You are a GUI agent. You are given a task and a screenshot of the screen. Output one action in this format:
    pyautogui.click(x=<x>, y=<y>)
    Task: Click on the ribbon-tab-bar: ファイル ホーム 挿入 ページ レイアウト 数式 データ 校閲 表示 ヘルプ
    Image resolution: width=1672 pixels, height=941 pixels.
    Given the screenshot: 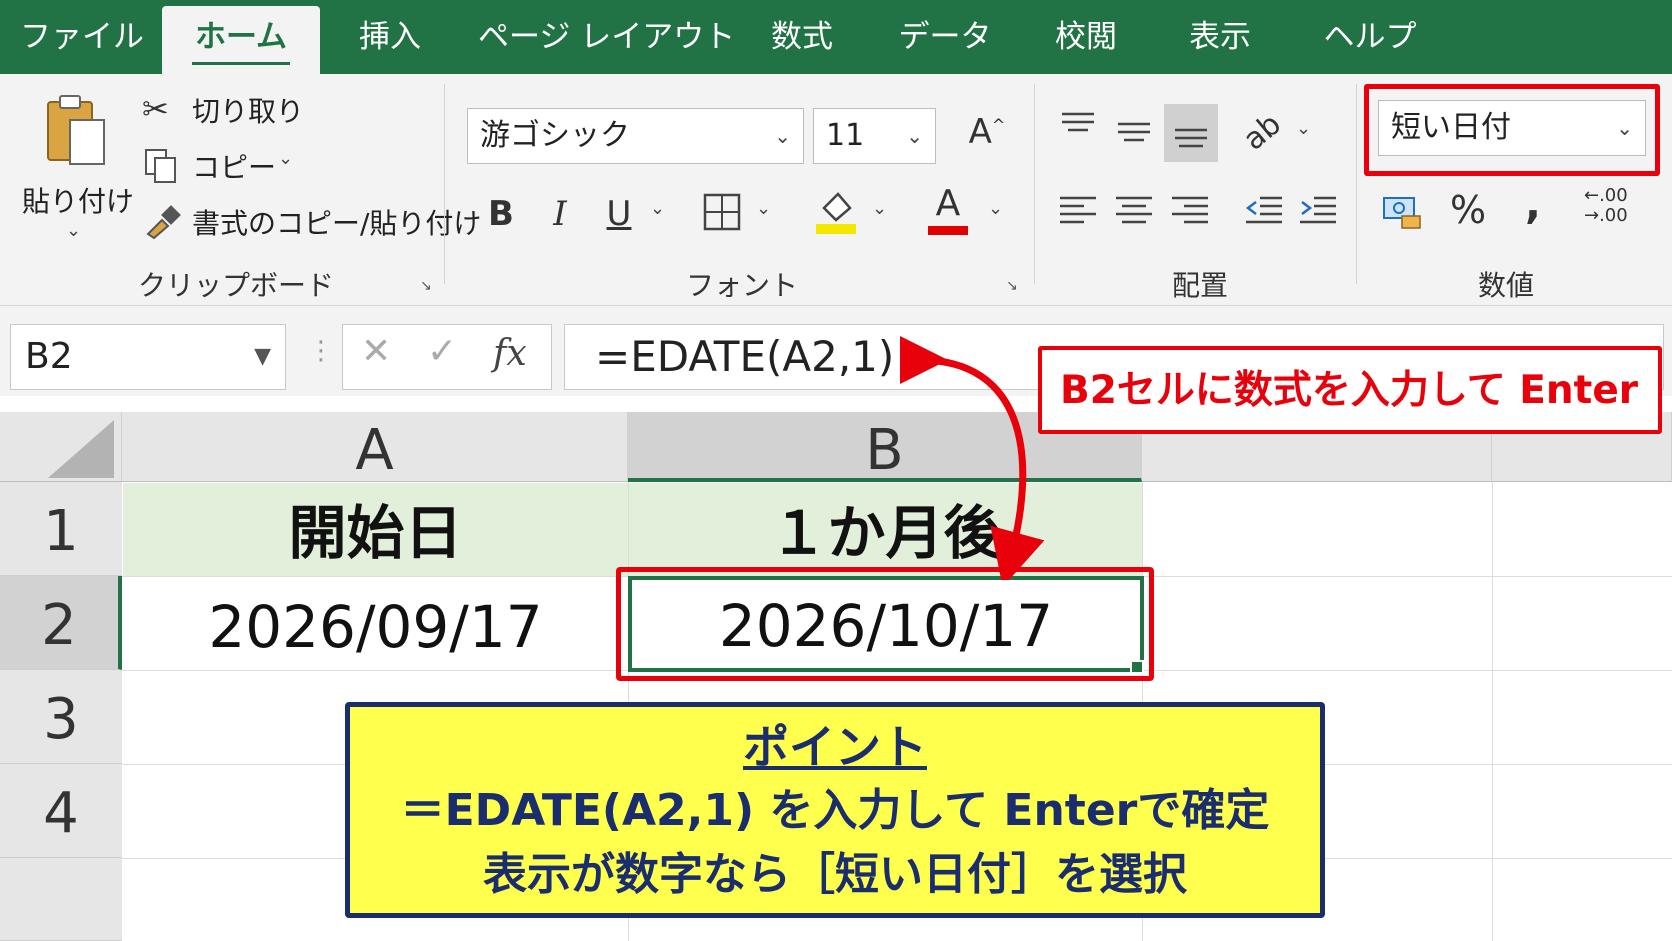 What is the action you would take?
    pyautogui.click(x=836, y=37)
    